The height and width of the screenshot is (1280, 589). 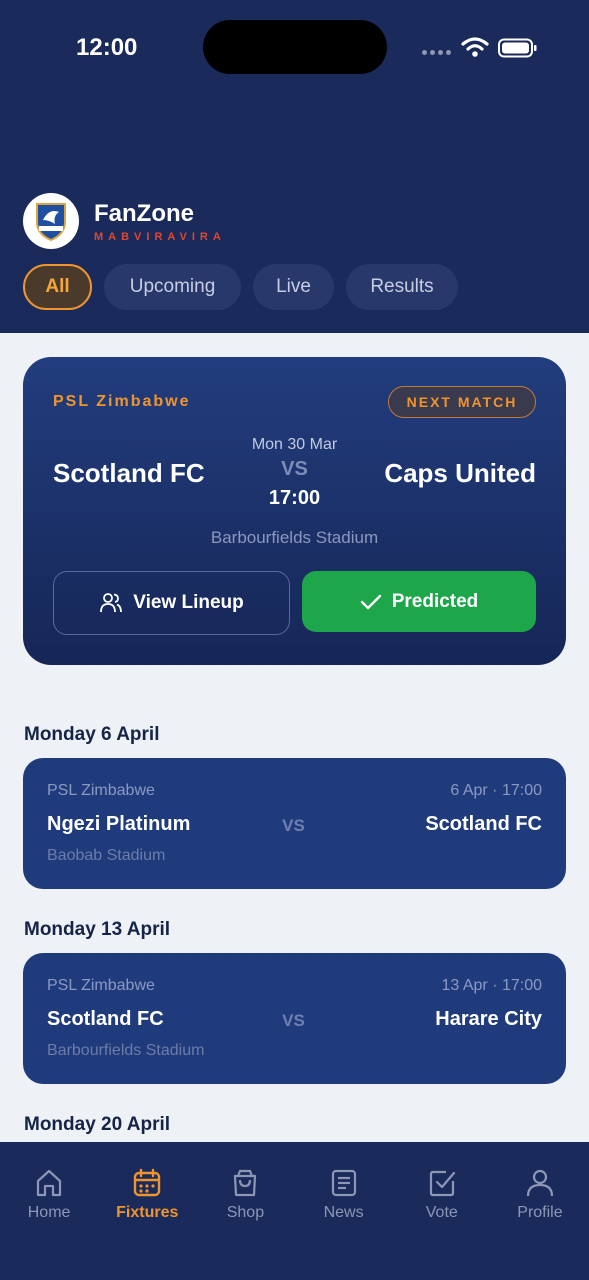 What do you see at coordinates (160, 237) in the screenshot?
I see `app-subtitle: MABVIRAVIRA` at bounding box center [160, 237].